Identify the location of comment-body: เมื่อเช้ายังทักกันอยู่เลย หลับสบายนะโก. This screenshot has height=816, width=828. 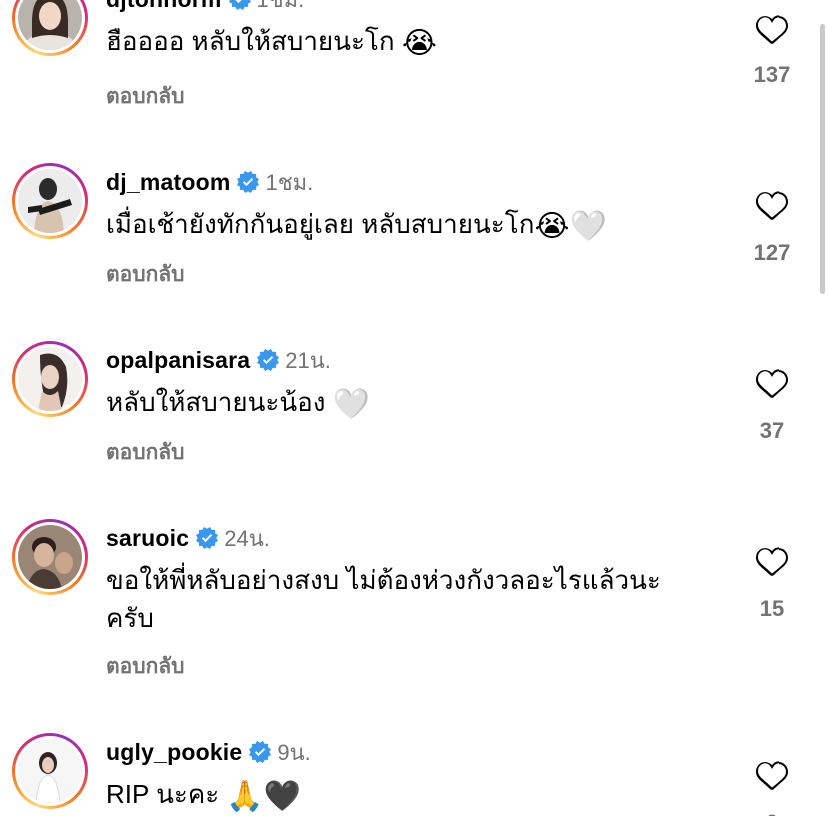
(320, 224).